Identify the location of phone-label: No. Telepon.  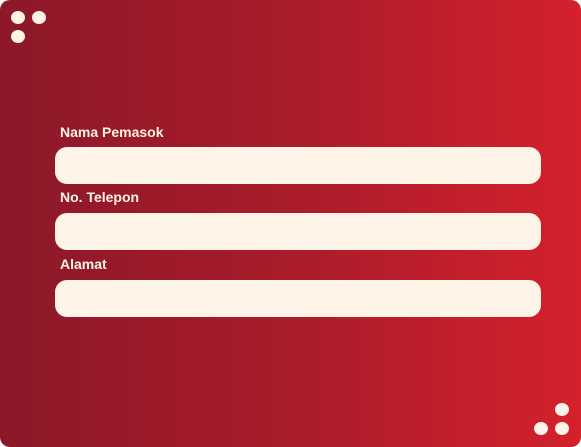
(100, 197).